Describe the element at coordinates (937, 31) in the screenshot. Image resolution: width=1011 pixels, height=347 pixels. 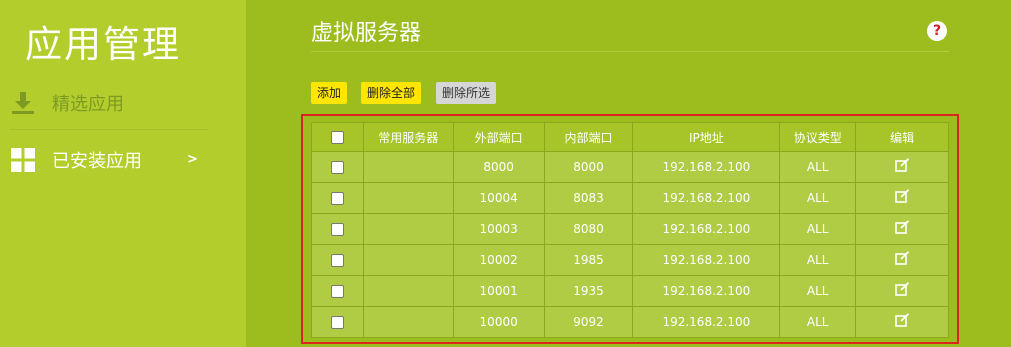
I see `help-icon: ?` at that location.